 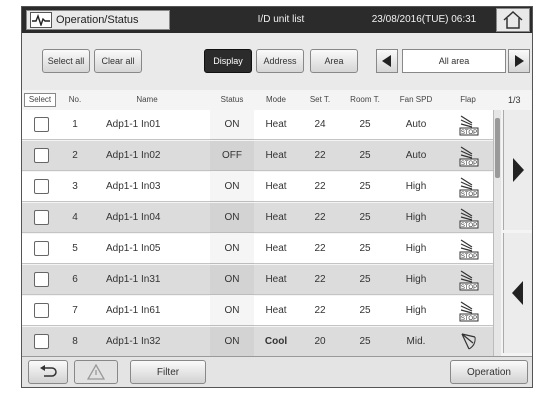 What do you see at coordinates (66, 61) in the screenshot?
I see `select-all-button: Select all` at bounding box center [66, 61].